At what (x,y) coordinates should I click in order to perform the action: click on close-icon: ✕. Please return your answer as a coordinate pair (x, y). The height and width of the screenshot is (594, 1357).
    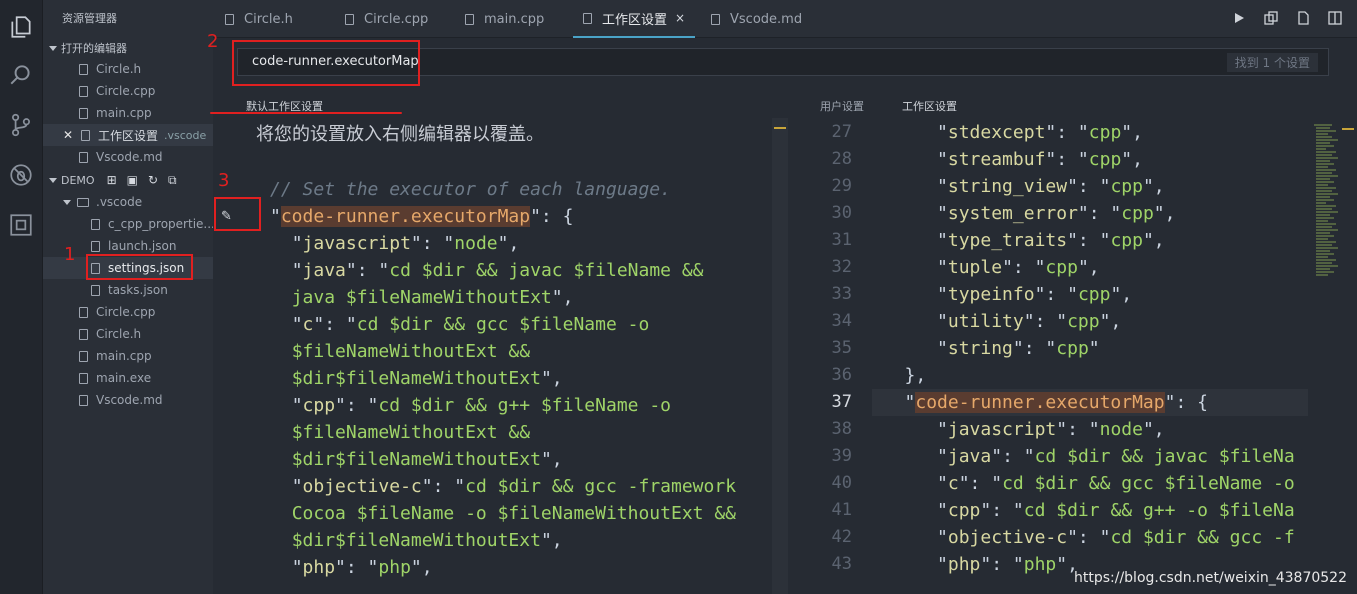
    Looking at the image, I should click on (70, 135).